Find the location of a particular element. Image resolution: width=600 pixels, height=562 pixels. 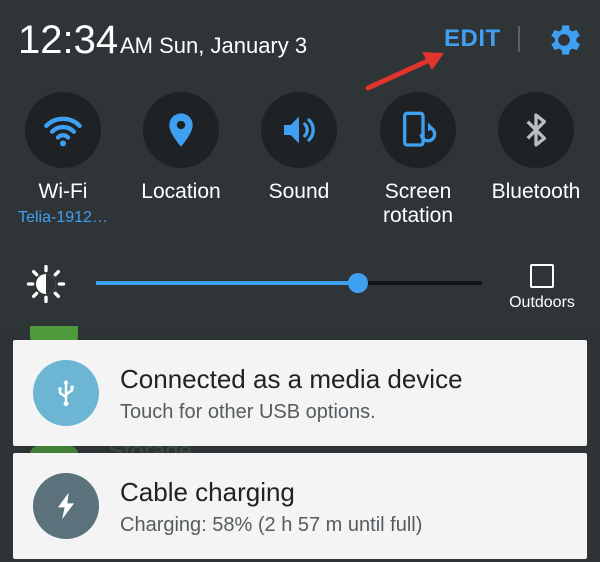

usb-notification-title: Connected as a media device is located at coordinates (291, 379).